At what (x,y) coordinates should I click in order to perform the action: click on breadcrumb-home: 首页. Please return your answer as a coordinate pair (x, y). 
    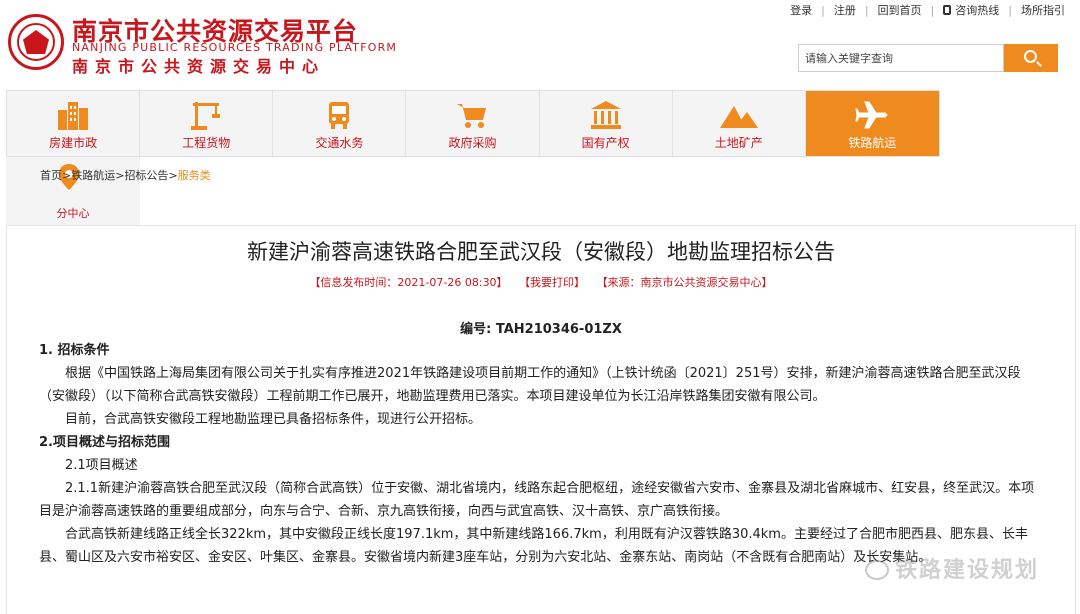
    Looking at the image, I should click on (51, 175).